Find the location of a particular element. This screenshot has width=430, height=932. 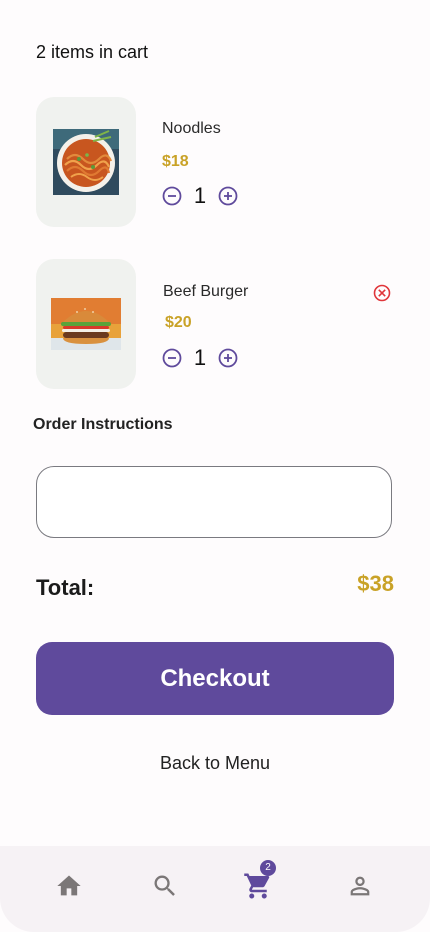

back-to-menu-link: Back to Menu is located at coordinates (215, 763).